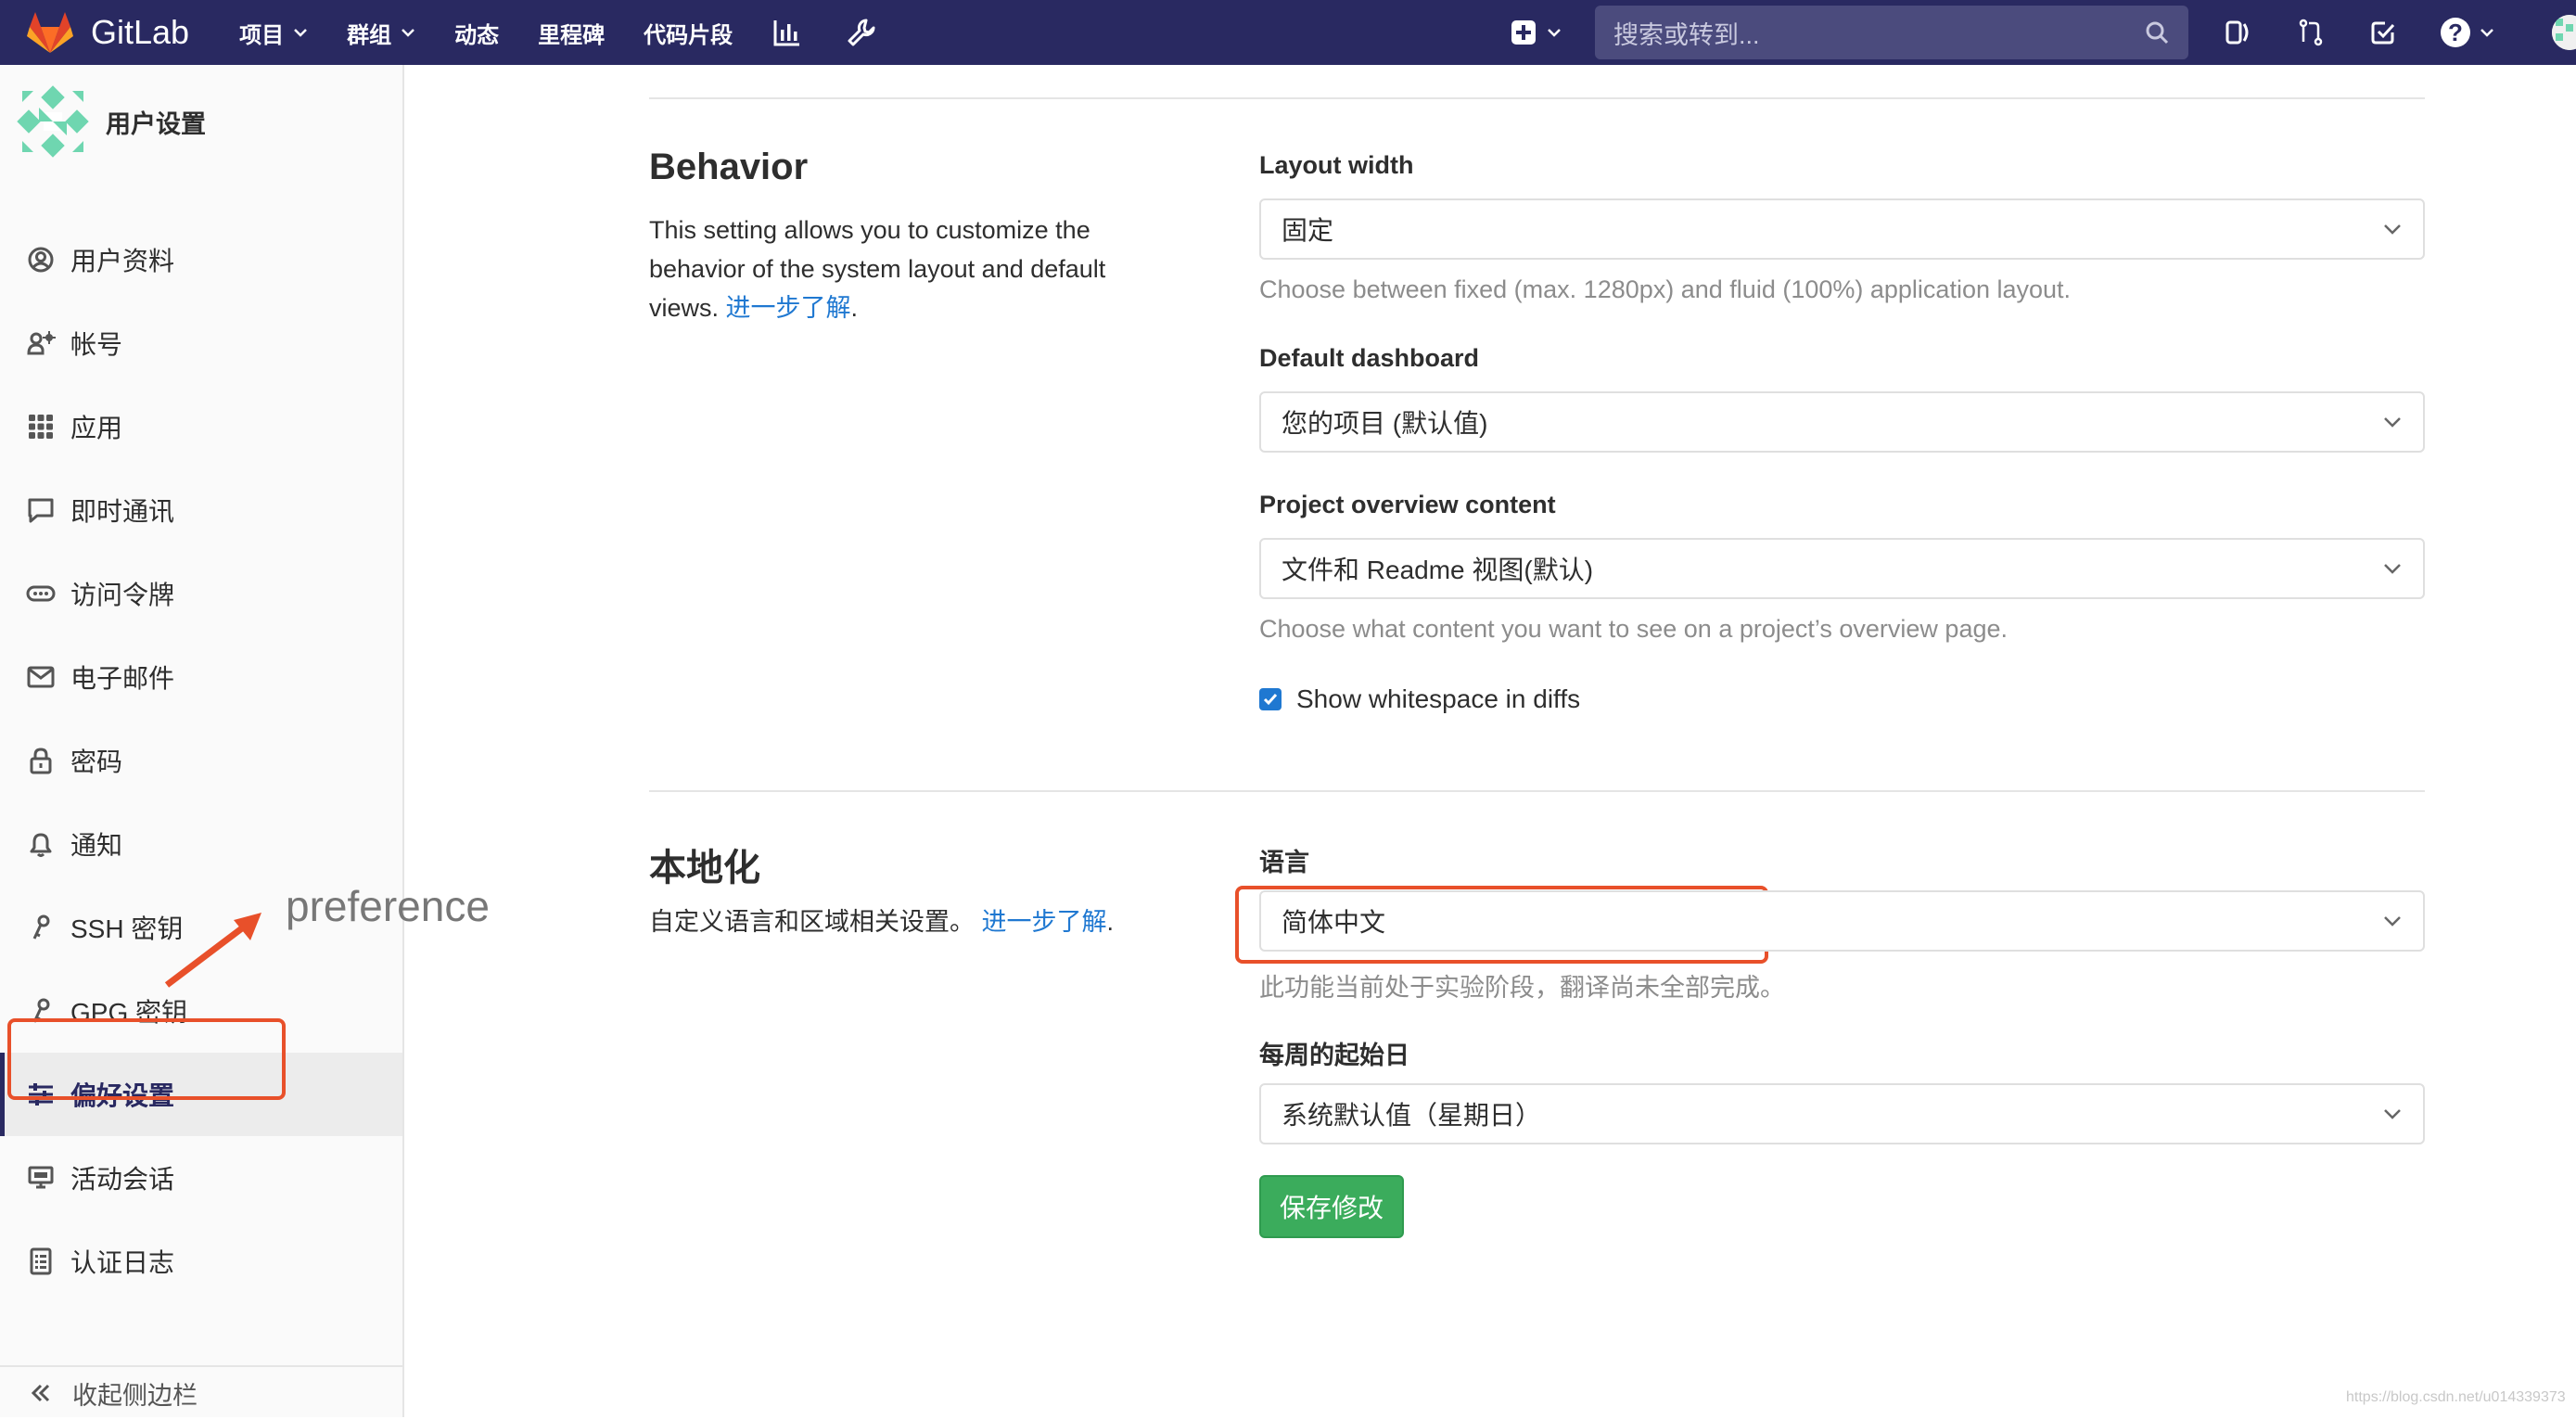 This screenshot has height=1419, width=2576. Describe the element at coordinates (1537, 791) in the screenshot. I see `section-divider` at that location.